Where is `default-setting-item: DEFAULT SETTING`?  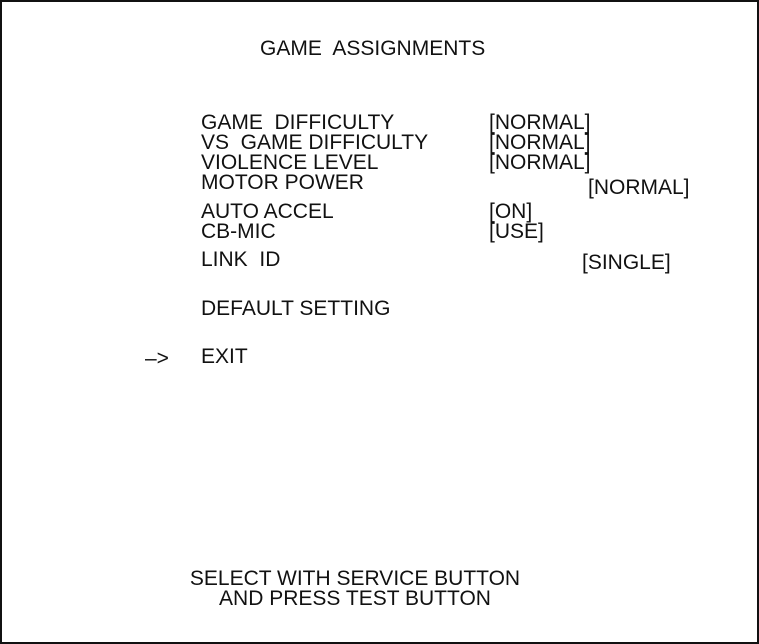
default-setting-item: DEFAULT SETTING is located at coordinates (295, 308).